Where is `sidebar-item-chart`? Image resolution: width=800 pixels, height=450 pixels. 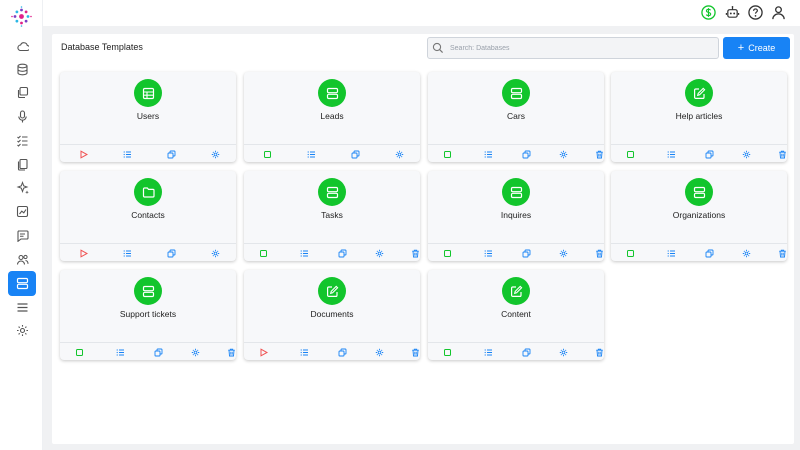 sidebar-item-chart is located at coordinates (22, 211).